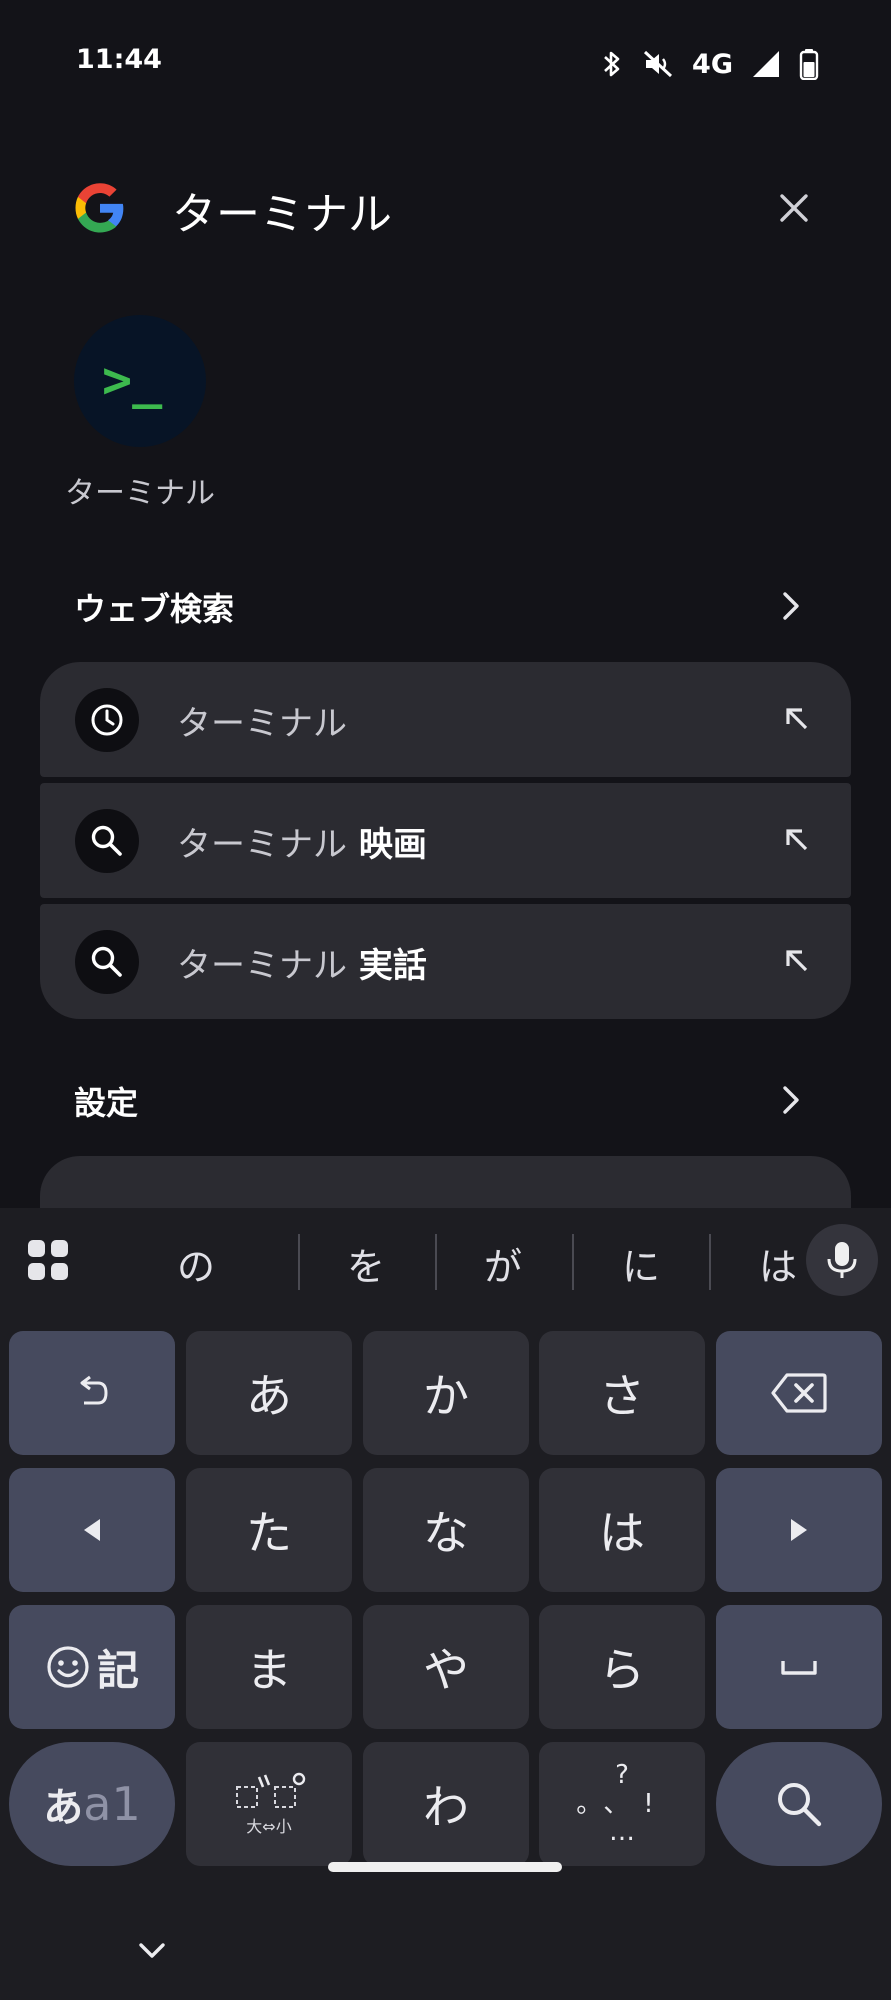 This screenshot has height=2000, width=891. What do you see at coordinates (612, 64) in the screenshot?
I see `bluetooth-icon` at bounding box center [612, 64].